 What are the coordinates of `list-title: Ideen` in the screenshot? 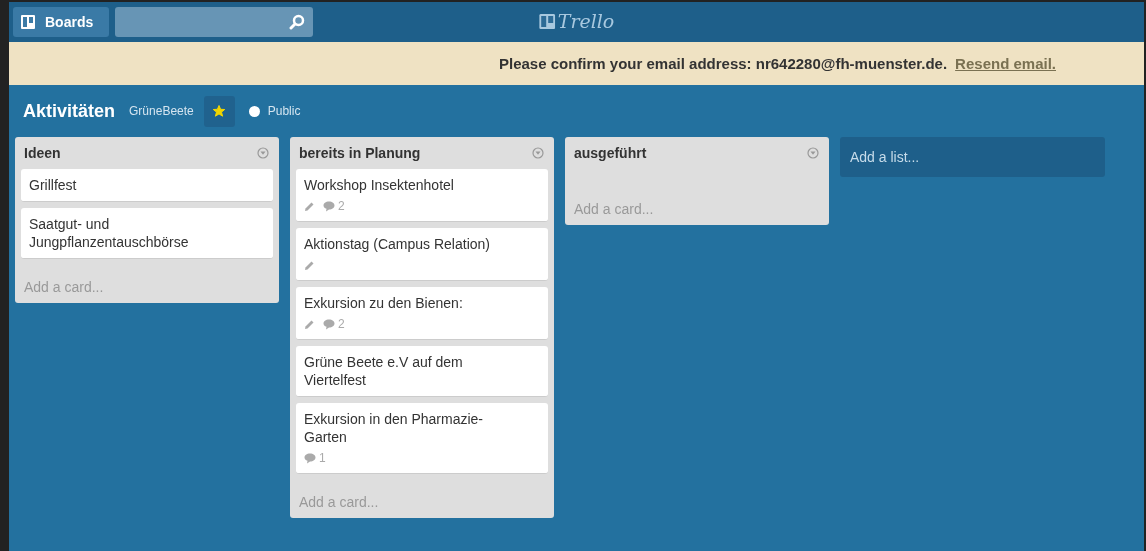 It's located at (42, 153).